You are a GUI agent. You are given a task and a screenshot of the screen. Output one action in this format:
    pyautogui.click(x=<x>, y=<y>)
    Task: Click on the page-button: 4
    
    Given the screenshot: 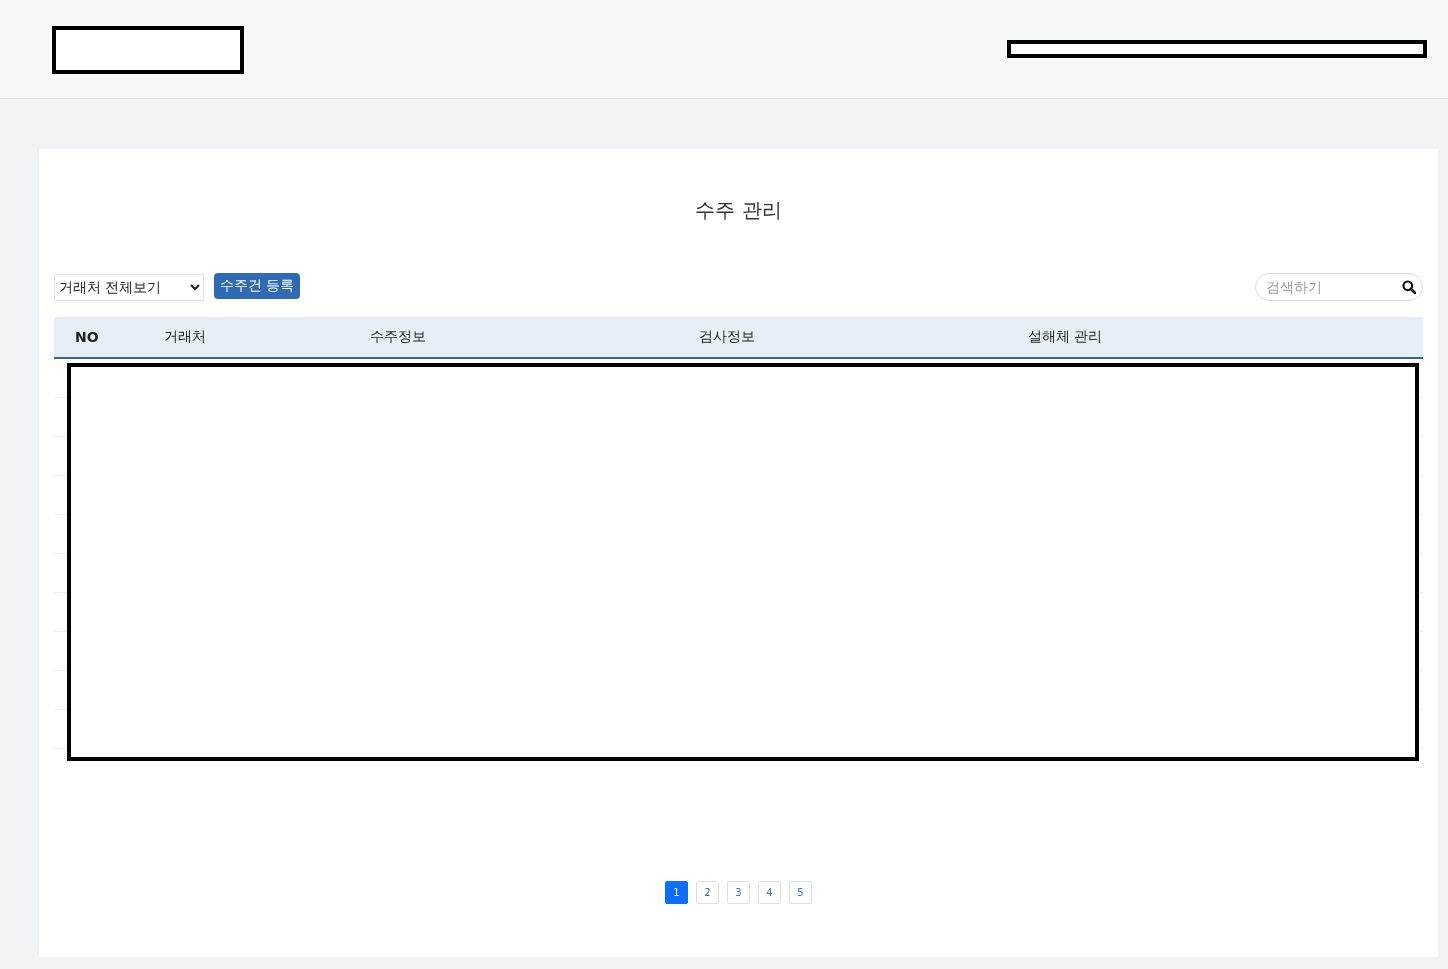 What is the action you would take?
    pyautogui.click(x=769, y=892)
    